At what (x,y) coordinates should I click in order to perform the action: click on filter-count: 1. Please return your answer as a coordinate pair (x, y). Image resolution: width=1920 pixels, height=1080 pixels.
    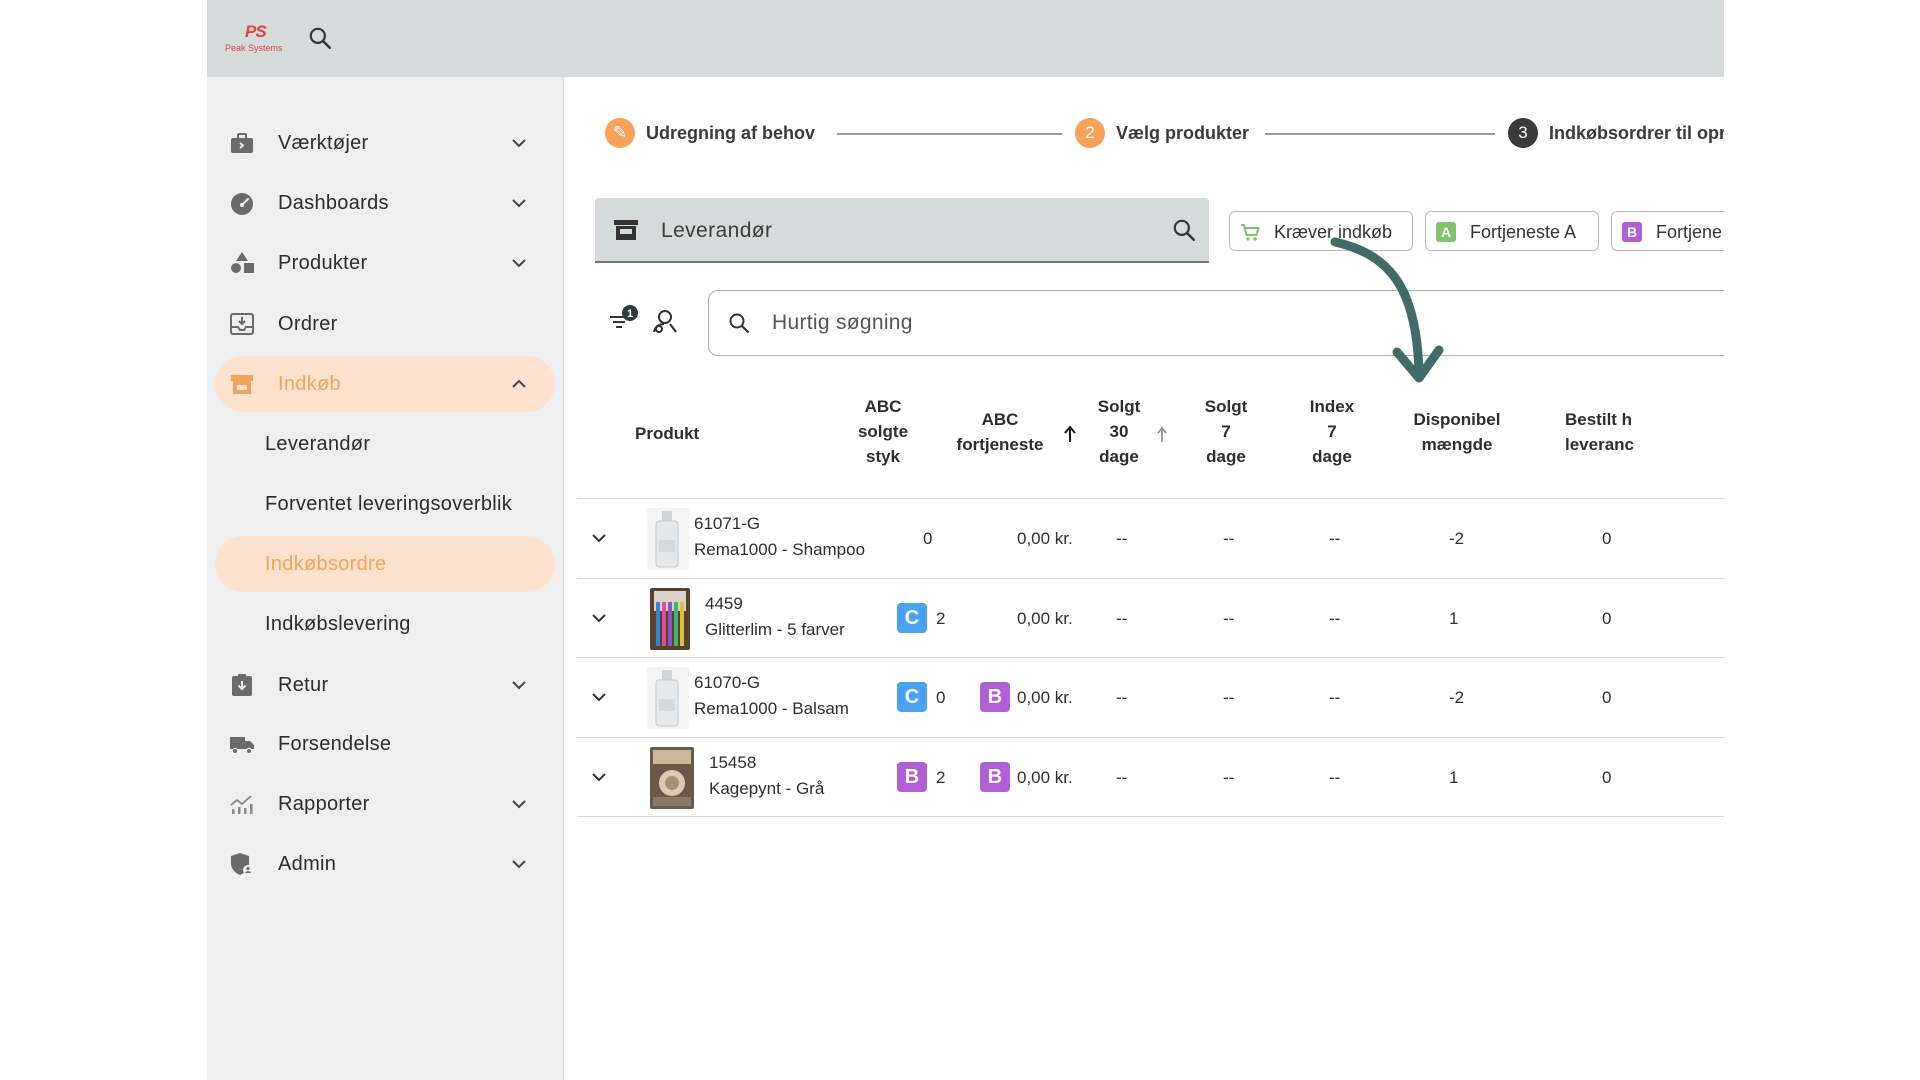
    Looking at the image, I should click on (630, 314).